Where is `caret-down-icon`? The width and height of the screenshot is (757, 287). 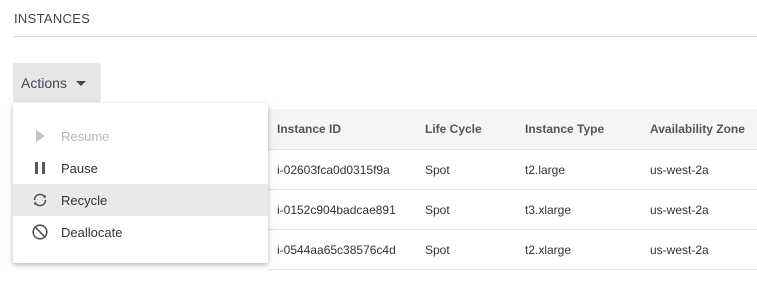
caret-down-icon is located at coordinates (80, 83).